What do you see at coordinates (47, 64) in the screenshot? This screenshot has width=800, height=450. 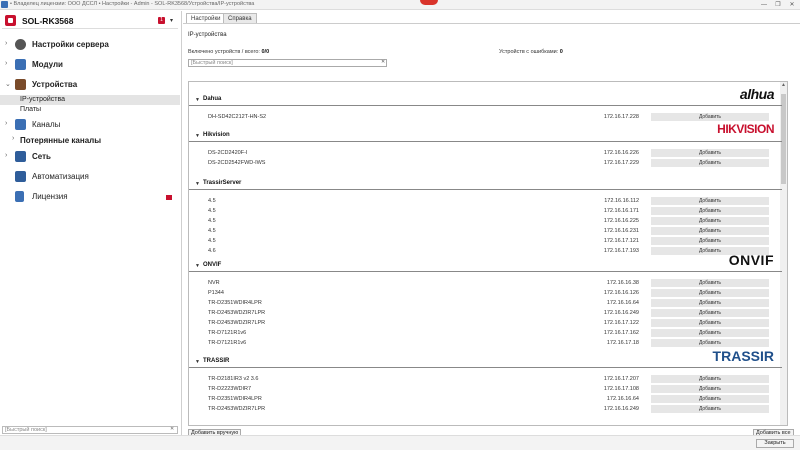 I see `tree-item-label: Модули` at bounding box center [47, 64].